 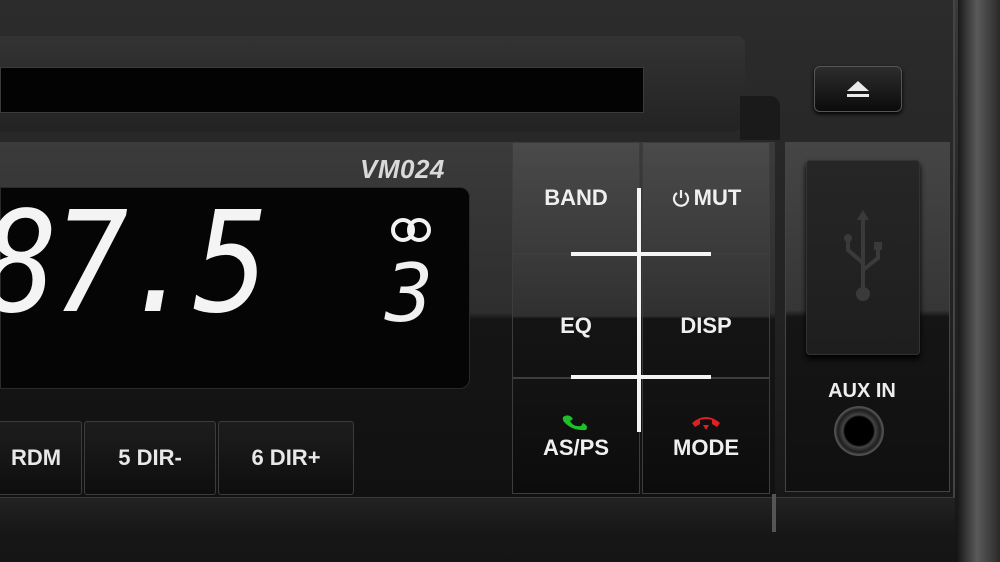 What do you see at coordinates (862, 391) in the screenshot?
I see `aux-in-label: AUX IN` at bounding box center [862, 391].